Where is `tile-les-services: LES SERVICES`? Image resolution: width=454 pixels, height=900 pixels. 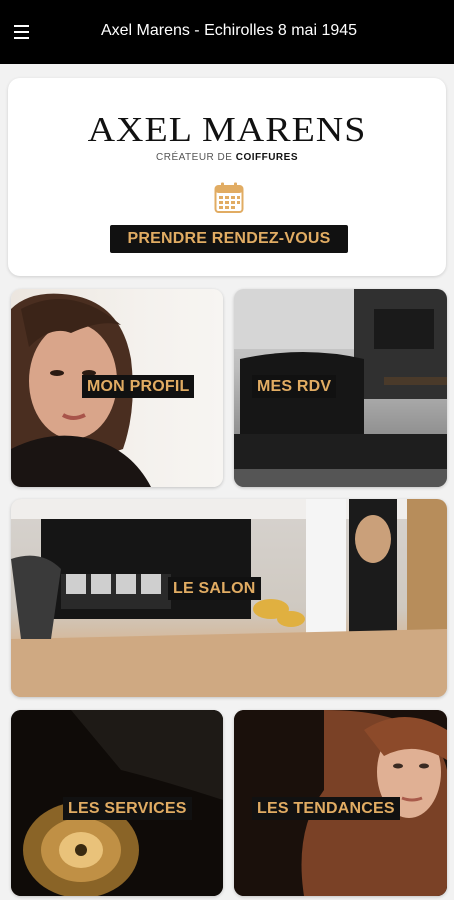 tile-les-services: LES SERVICES is located at coordinates (117, 803).